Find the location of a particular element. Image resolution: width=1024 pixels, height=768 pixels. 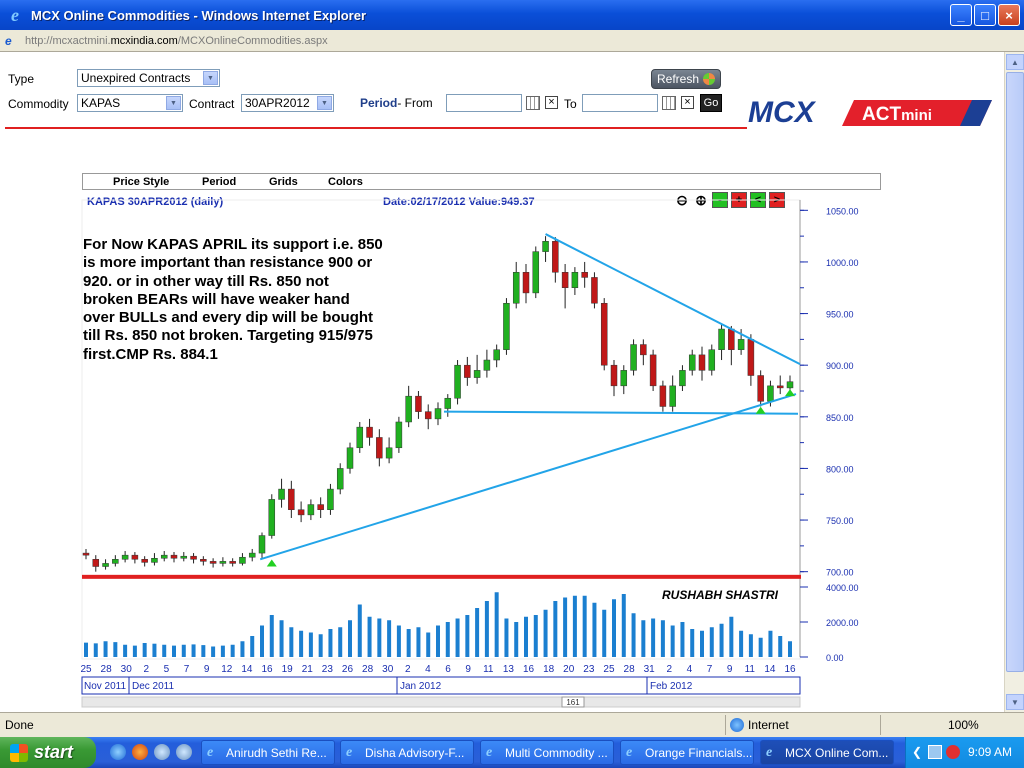

x-tick-label: 9 is located at coordinates (730, 669).